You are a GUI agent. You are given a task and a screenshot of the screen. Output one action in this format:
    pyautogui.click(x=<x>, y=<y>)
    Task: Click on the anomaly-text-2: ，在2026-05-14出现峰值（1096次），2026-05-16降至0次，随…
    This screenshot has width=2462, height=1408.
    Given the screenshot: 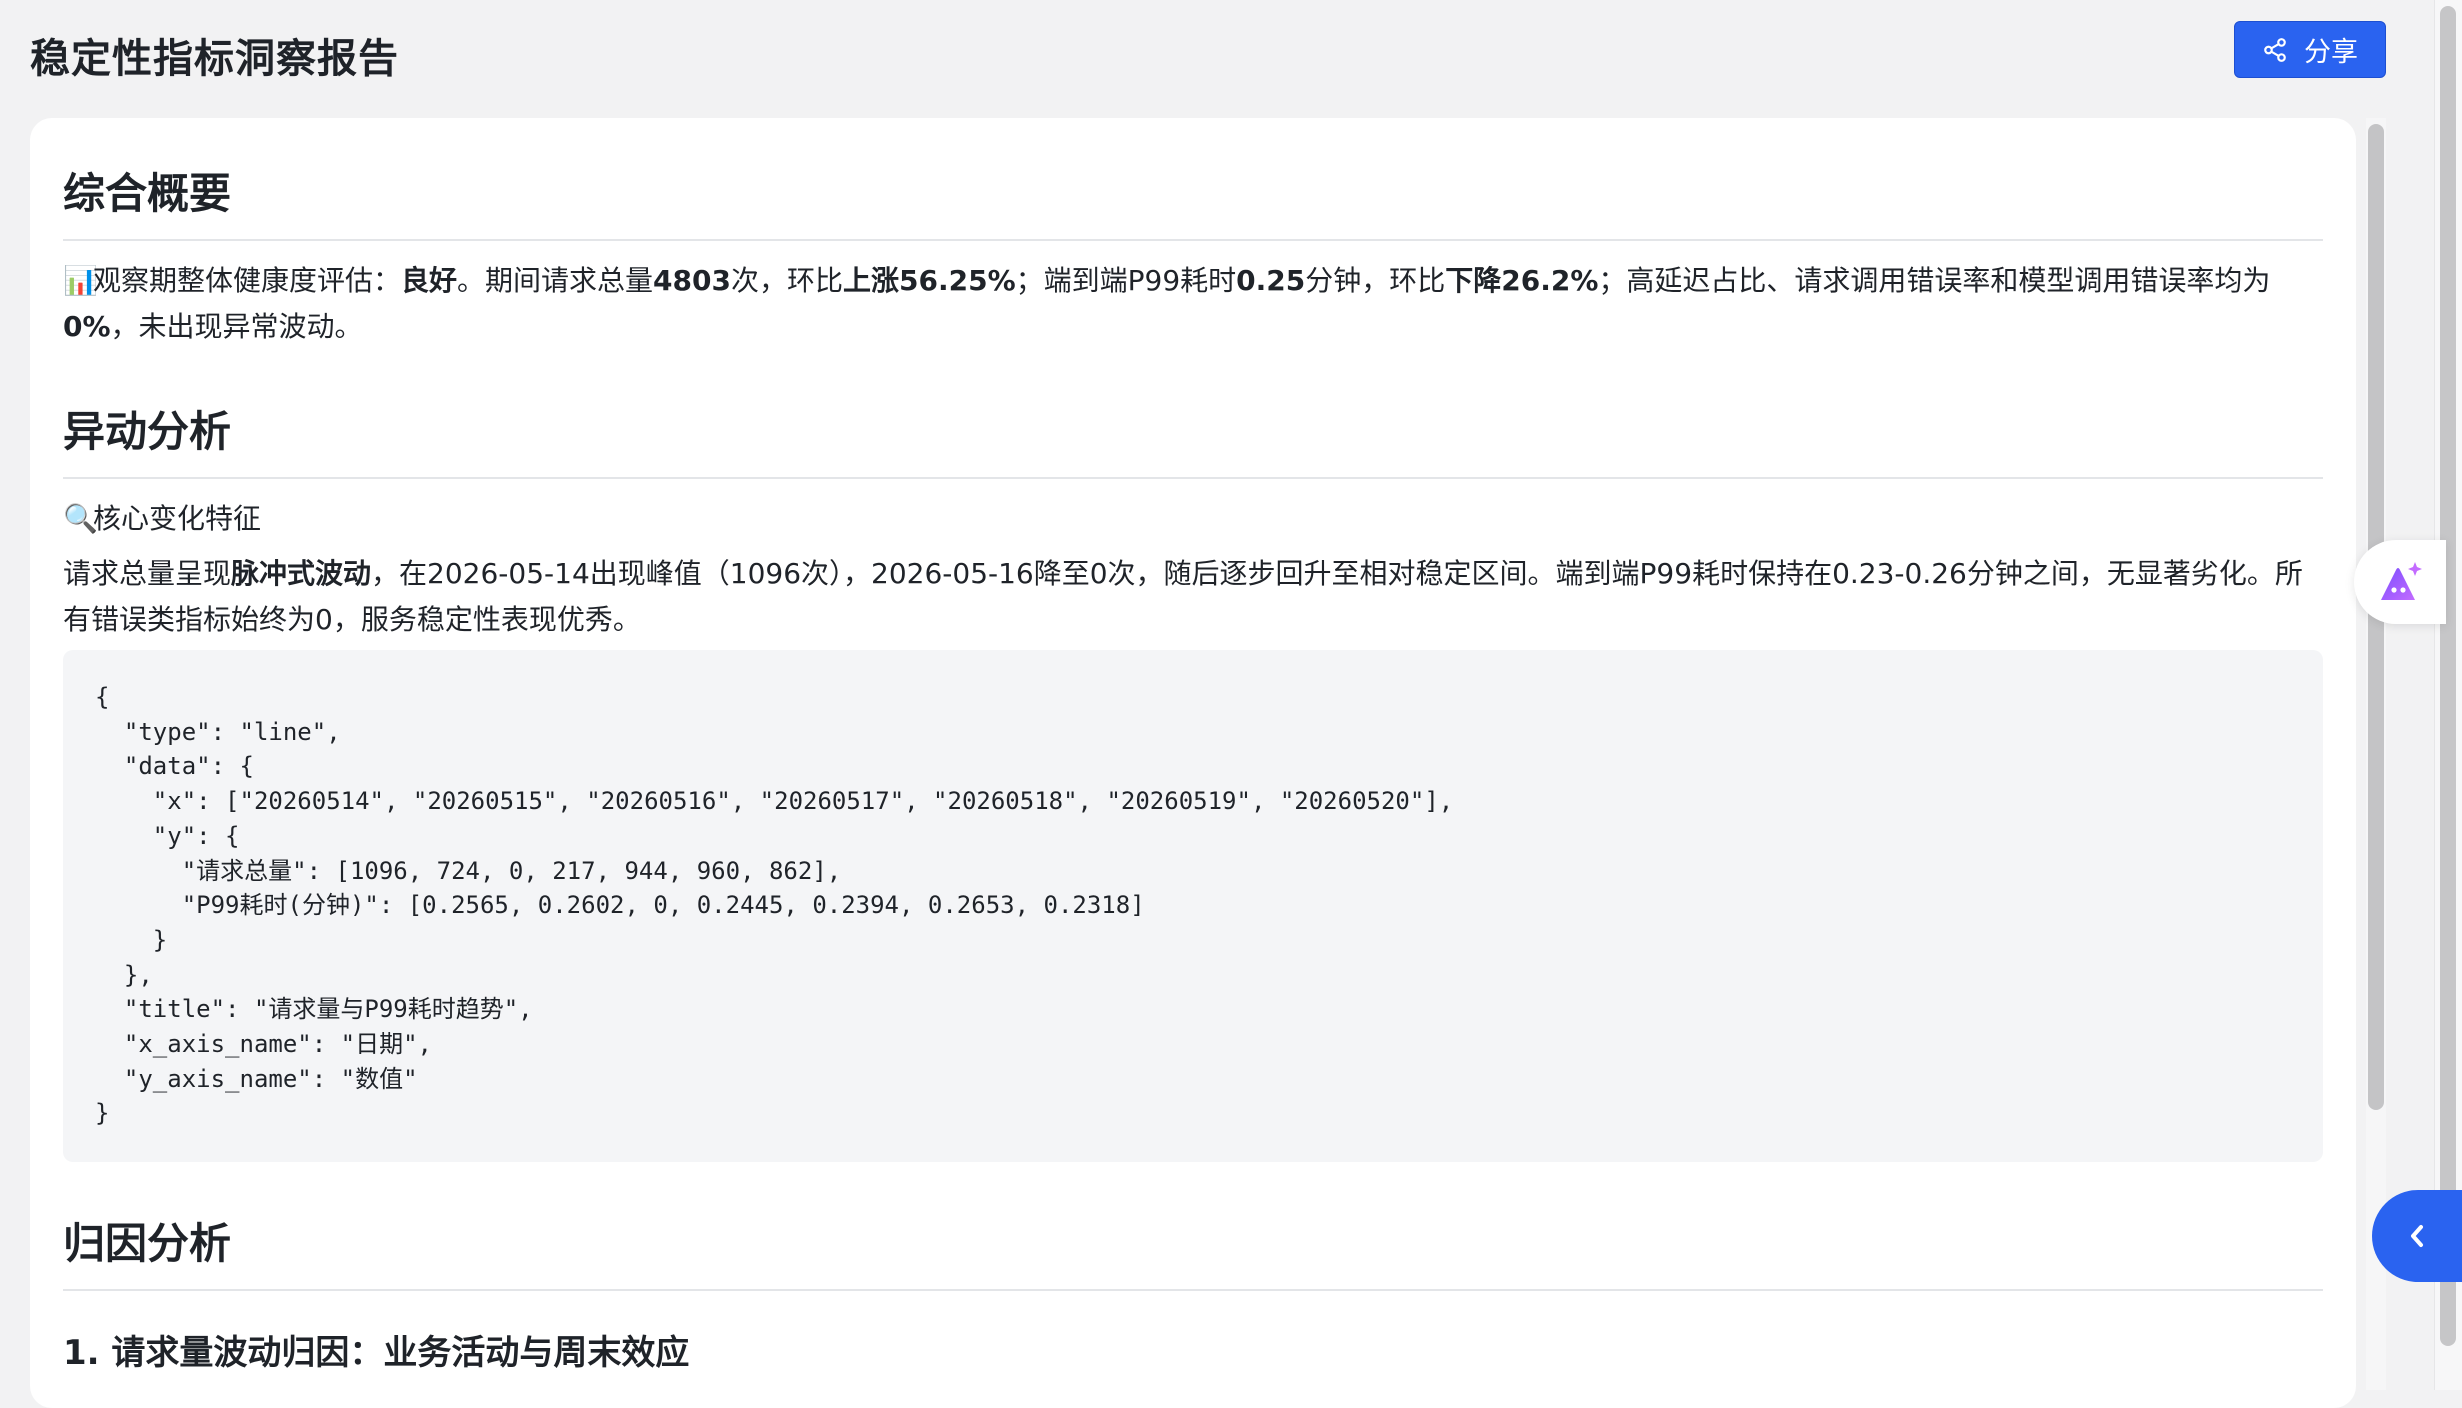 What is the action you would take?
    pyautogui.click(x=1183, y=596)
    